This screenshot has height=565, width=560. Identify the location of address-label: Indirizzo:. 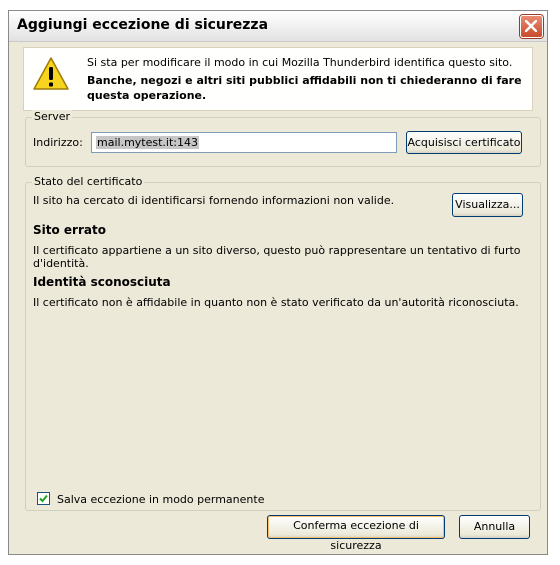
(58, 142).